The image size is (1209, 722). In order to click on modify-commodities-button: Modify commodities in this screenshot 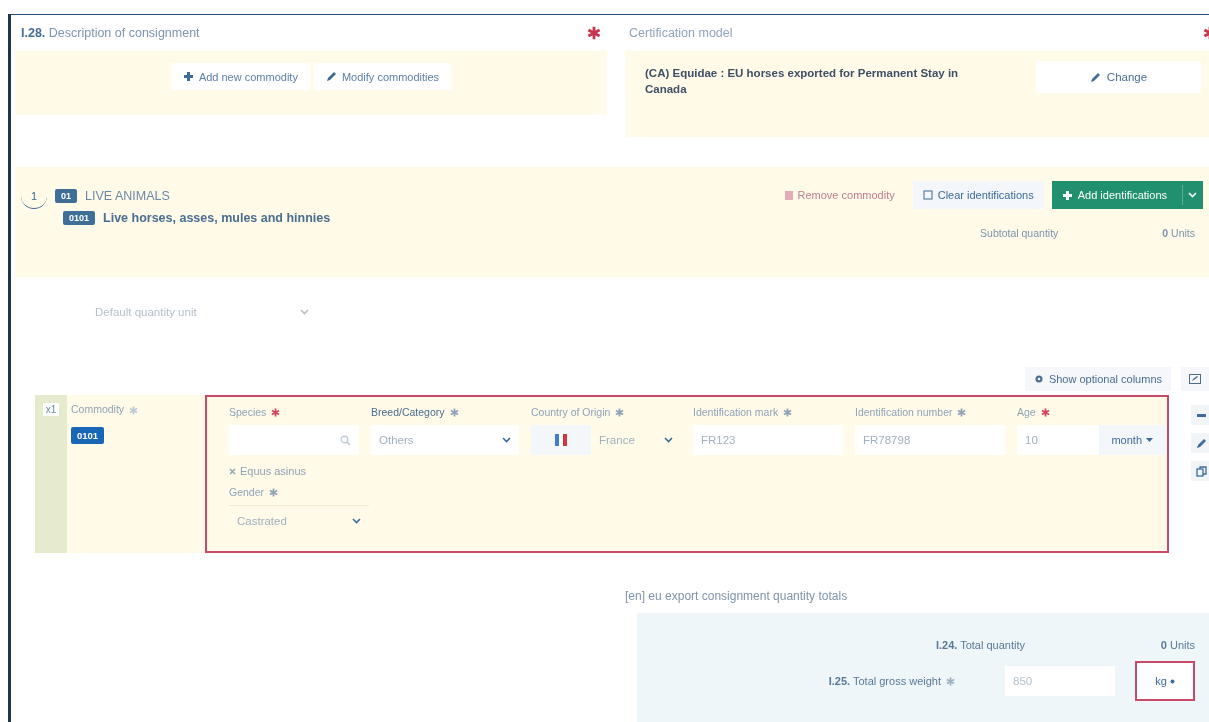, I will do `click(382, 76)`.